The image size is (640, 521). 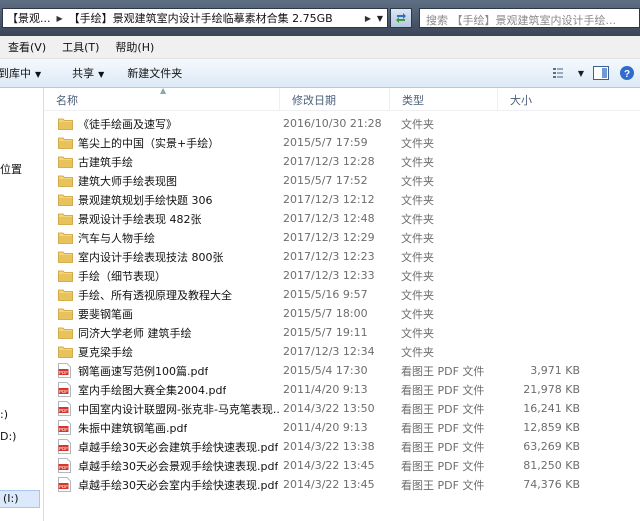 I want to click on file-row: 手绘、所有透视原理及教程大全 2015/5/16 9:57 文件夹, so click(x=342, y=294).